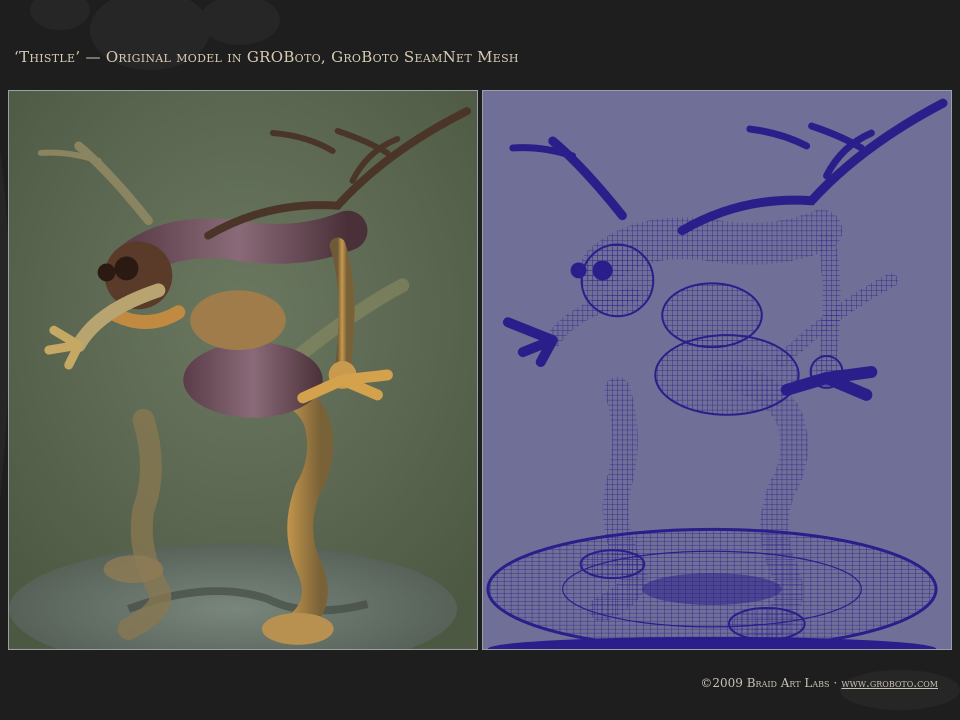 This screenshot has height=720, width=960. Describe the element at coordinates (889, 683) in the screenshot. I see `website-link: www.groboto.com` at that location.